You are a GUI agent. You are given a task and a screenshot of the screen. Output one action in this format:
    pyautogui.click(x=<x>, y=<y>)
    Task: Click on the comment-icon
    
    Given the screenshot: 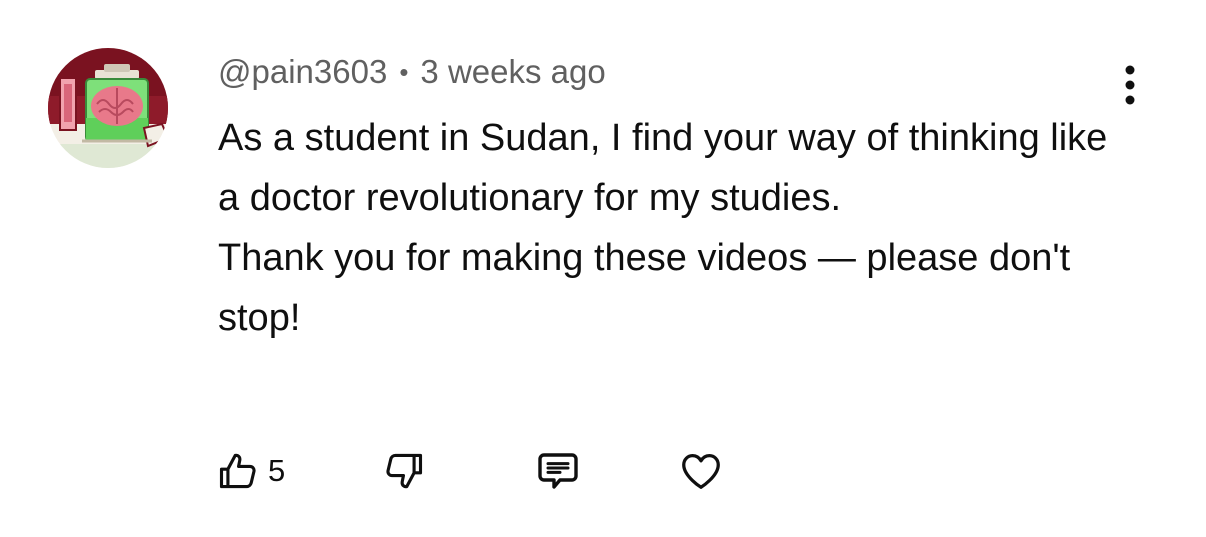 What is the action you would take?
    pyautogui.click(x=558, y=471)
    